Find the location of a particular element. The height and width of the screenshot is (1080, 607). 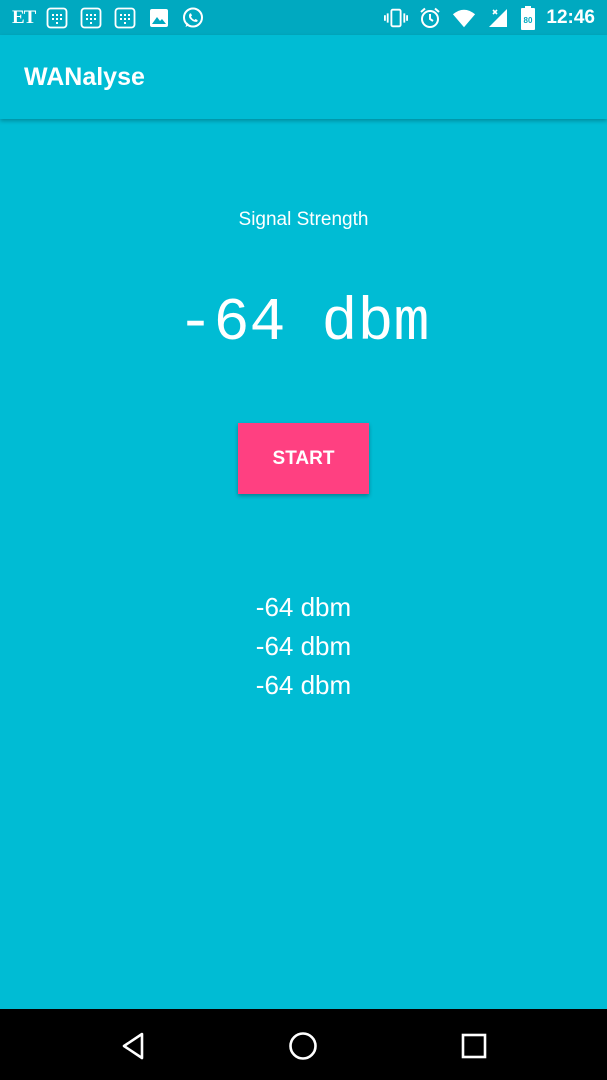

back-icon is located at coordinates (133, 1046).